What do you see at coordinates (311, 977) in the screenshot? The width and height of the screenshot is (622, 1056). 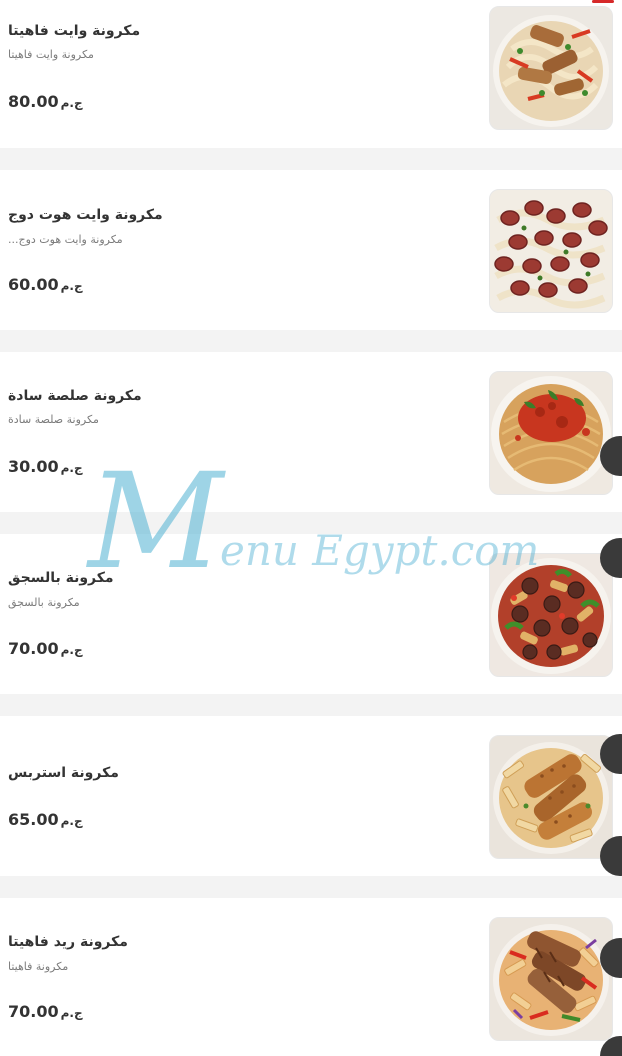 I see `menu-item-card: مكرونة ريد فاهيتا مكرونة فاهيتا 70.00 ج.م` at bounding box center [311, 977].